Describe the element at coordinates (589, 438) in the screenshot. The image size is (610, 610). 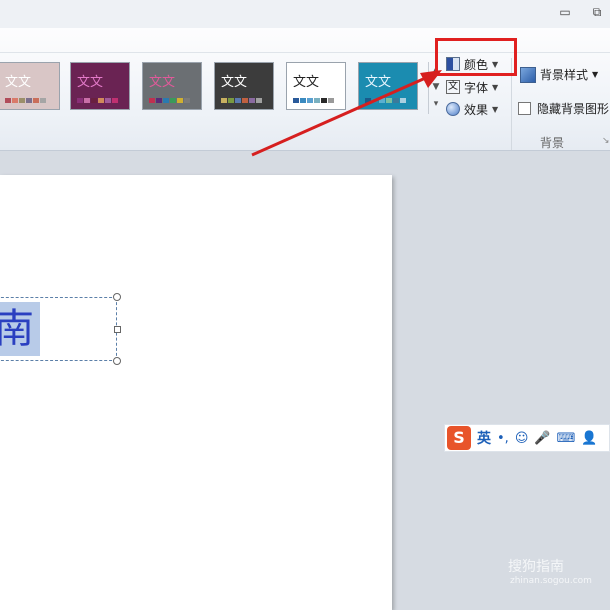
I see `user-icon: 👤` at that location.